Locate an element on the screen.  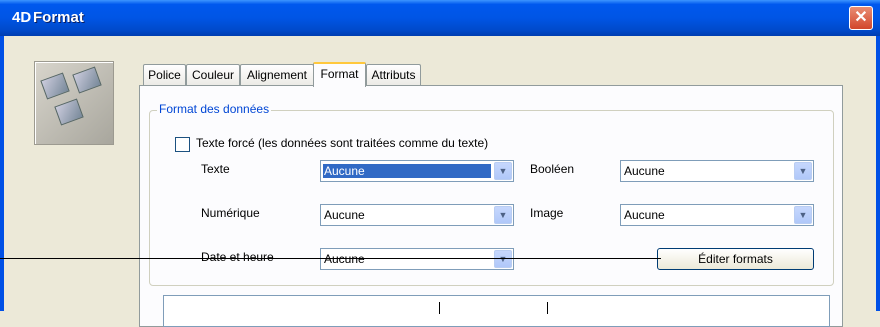
tab-format: Format is located at coordinates (339, 74).